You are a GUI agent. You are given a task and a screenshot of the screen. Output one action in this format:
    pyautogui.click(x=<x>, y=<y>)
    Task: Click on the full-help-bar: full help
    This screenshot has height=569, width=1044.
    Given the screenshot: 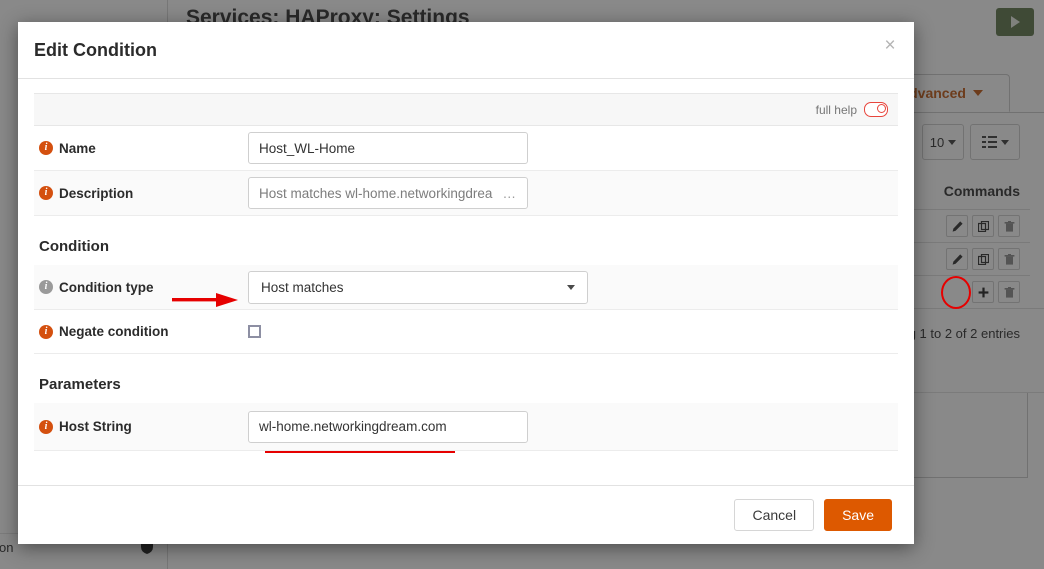 What is the action you would take?
    pyautogui.click(x=466, y=109)
    